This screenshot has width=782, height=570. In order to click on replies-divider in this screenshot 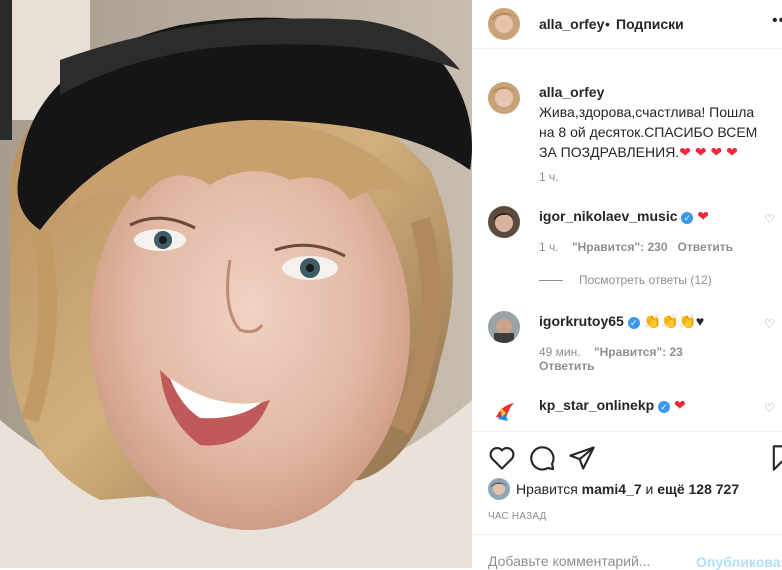, I will do `click(551, 281)`.